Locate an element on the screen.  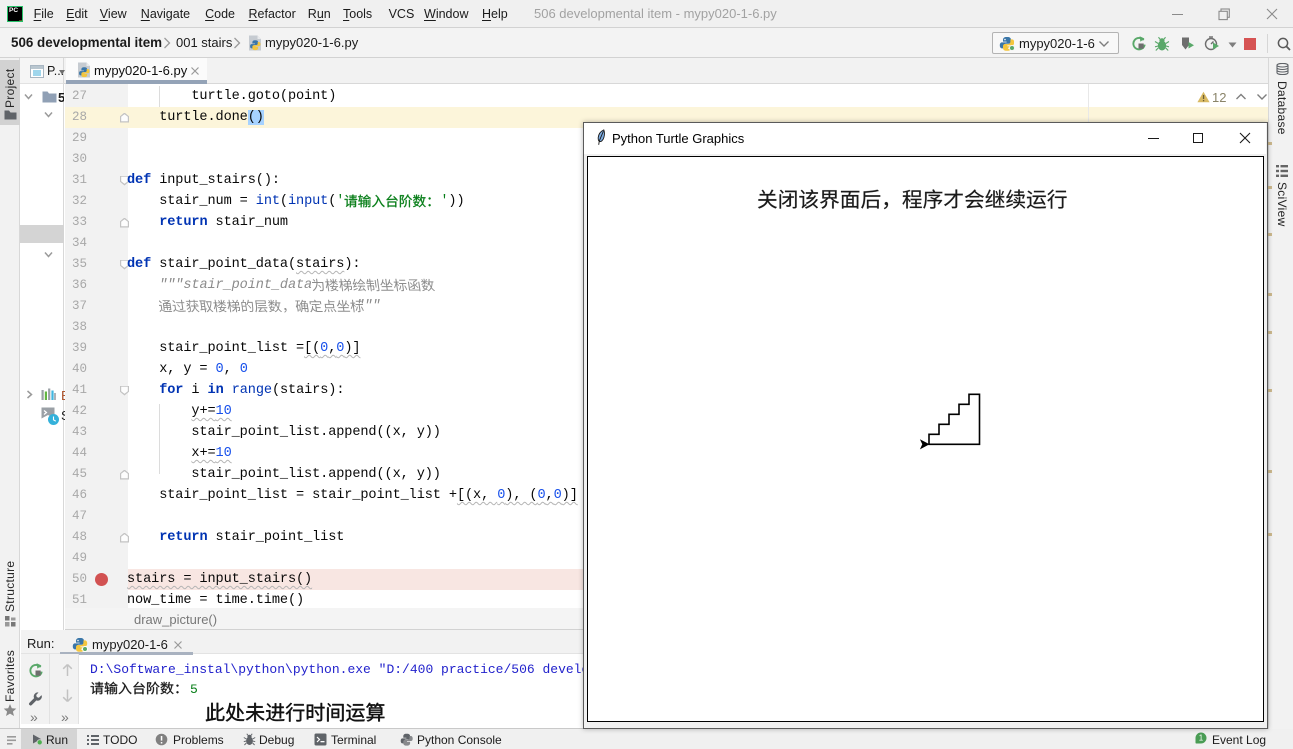
svg-text: 1 is located at coordinates (1201, 738).